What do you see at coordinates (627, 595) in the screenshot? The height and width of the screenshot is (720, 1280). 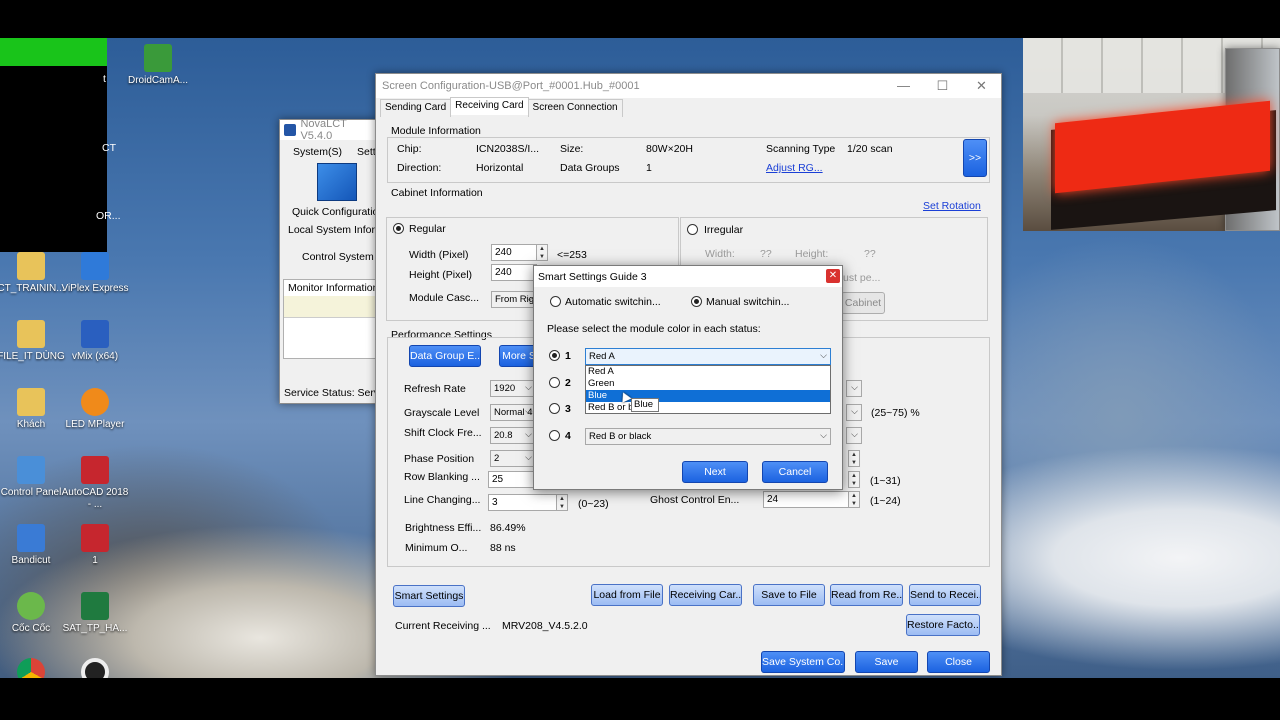 I see `load-from-file-button: Load from File` at bounding box center [627, 595].